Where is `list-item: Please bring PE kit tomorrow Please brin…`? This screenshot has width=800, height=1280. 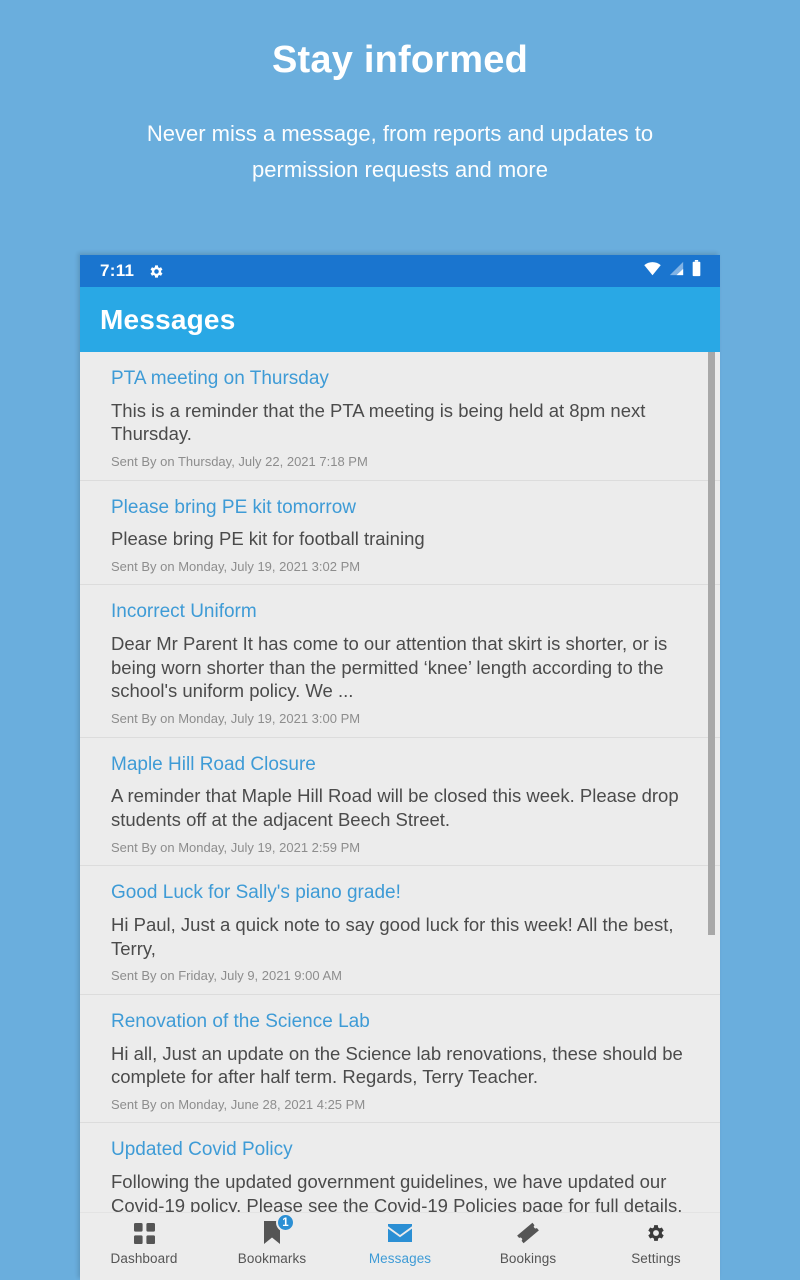 list-item: Please bring PE kit tomorrow Please brin… is located at coordinates (400, 533).